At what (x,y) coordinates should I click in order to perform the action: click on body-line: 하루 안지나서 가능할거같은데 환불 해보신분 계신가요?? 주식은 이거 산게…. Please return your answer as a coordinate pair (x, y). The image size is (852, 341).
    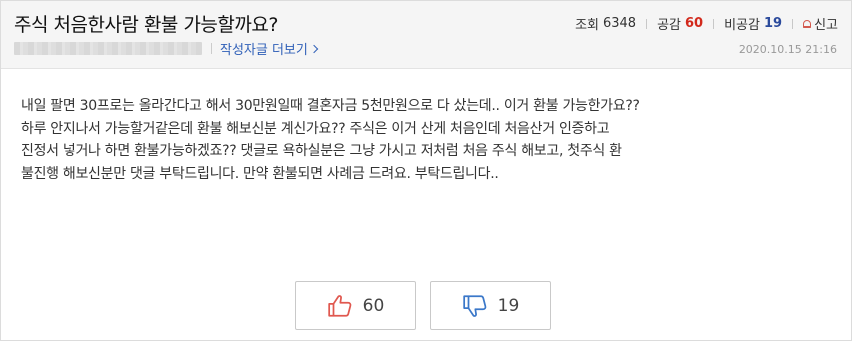
    Looking at the image, I should click on (315, 128).